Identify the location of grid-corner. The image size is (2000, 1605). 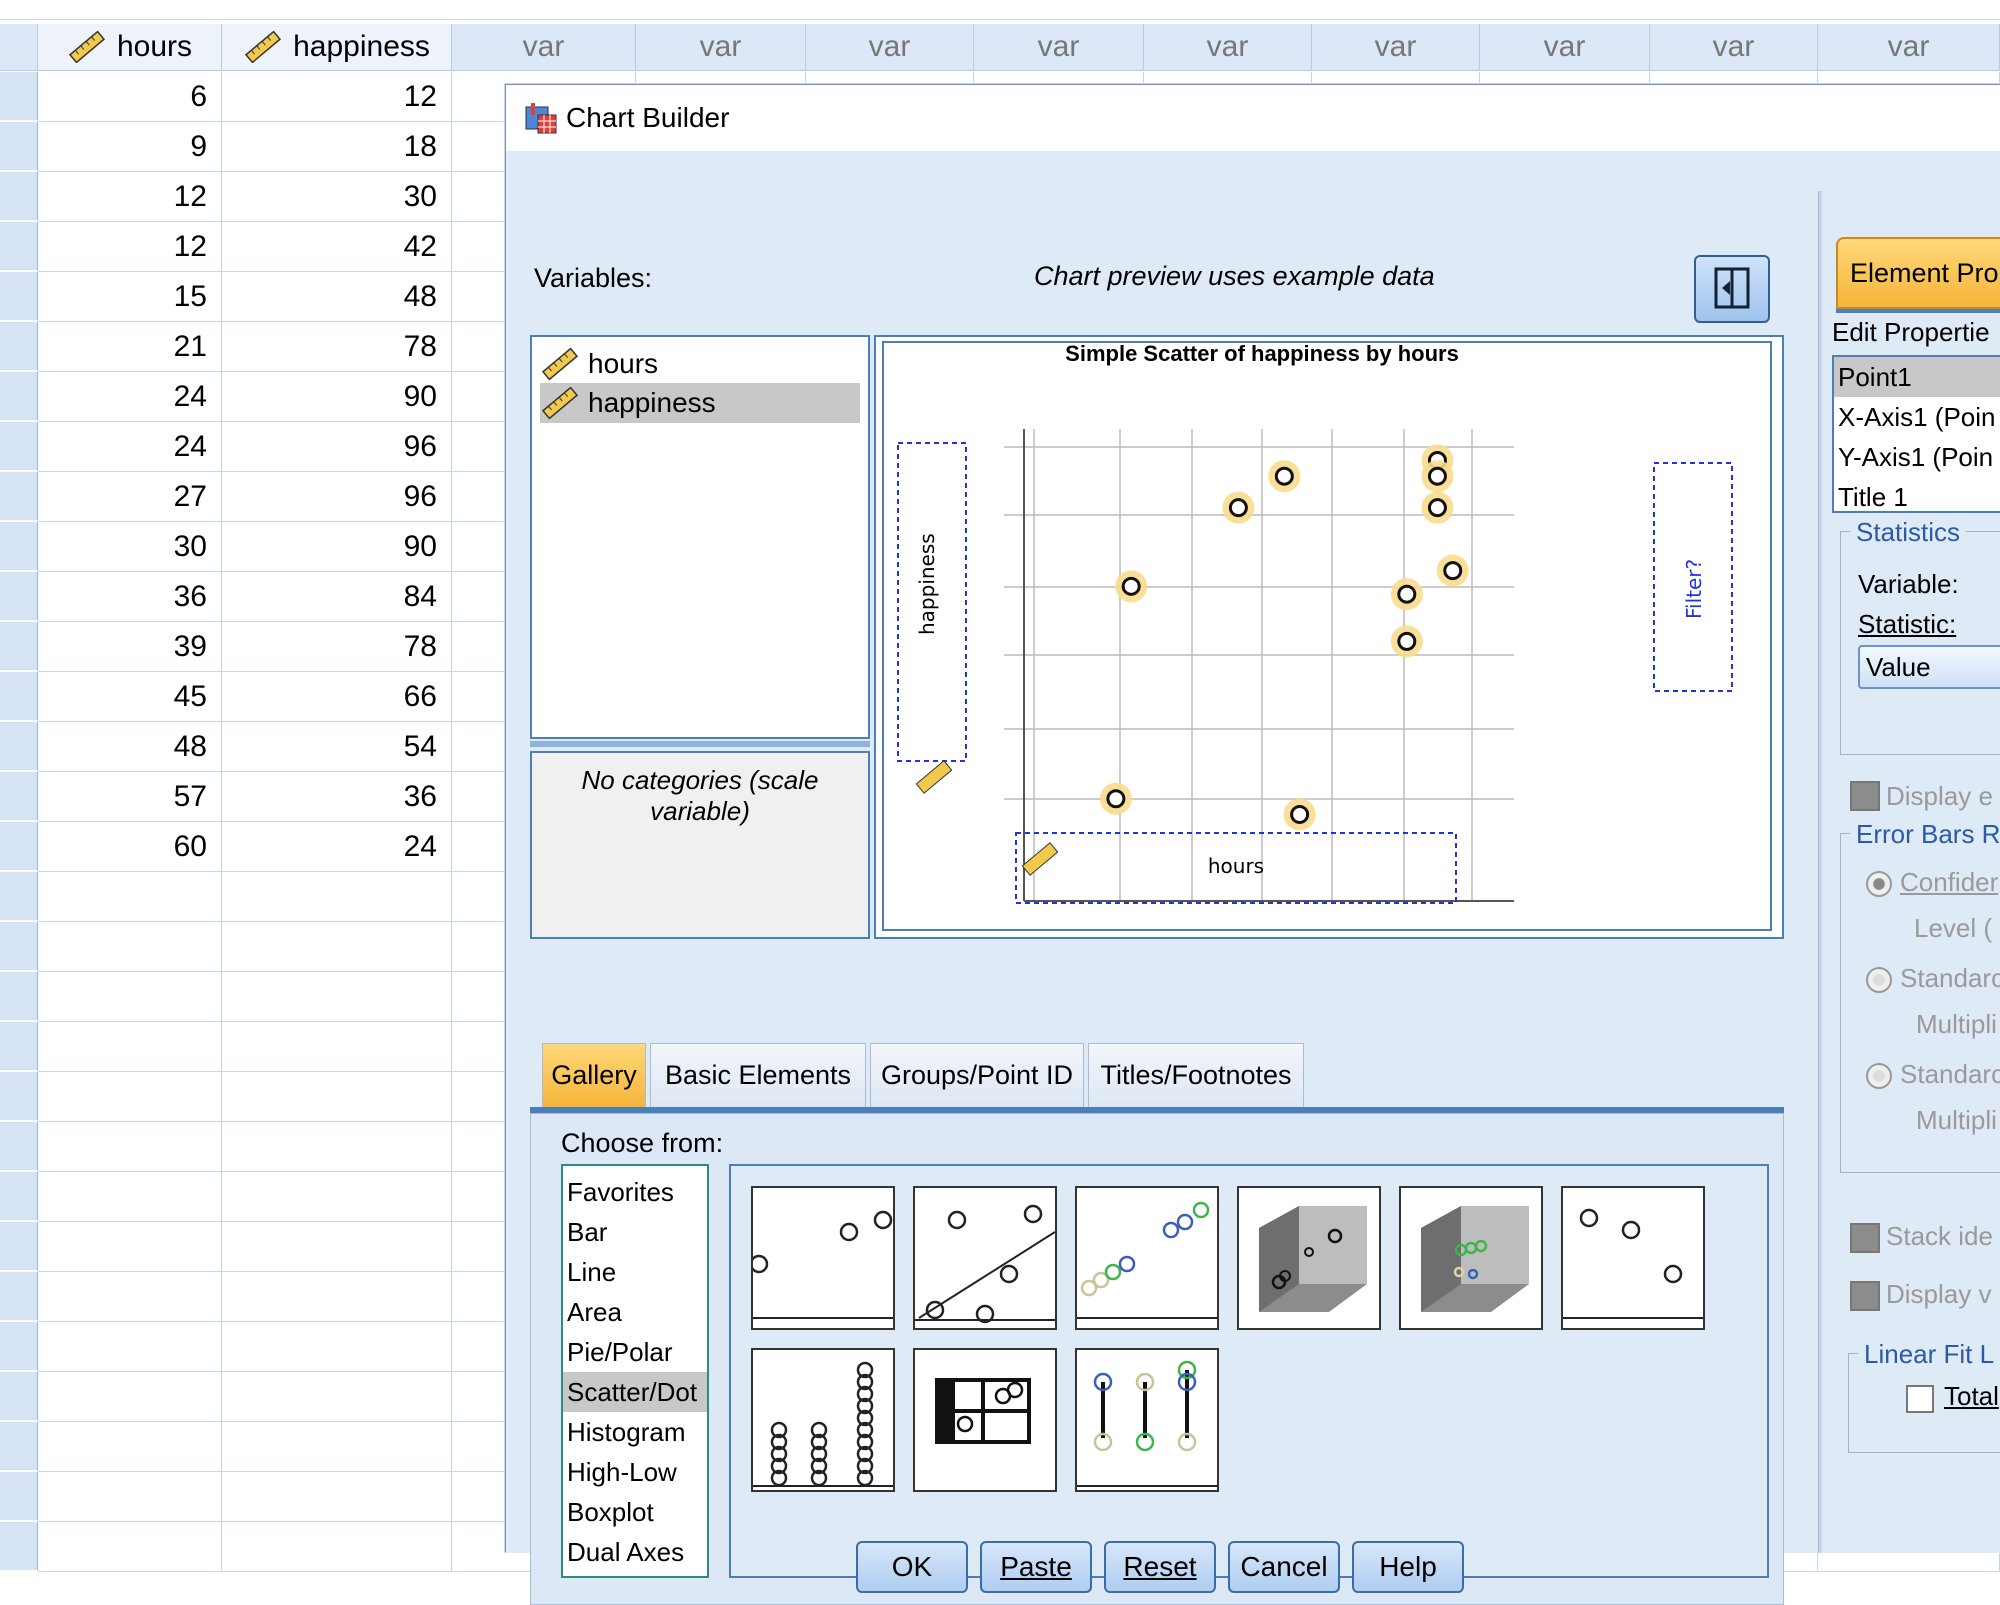
(19, 47).